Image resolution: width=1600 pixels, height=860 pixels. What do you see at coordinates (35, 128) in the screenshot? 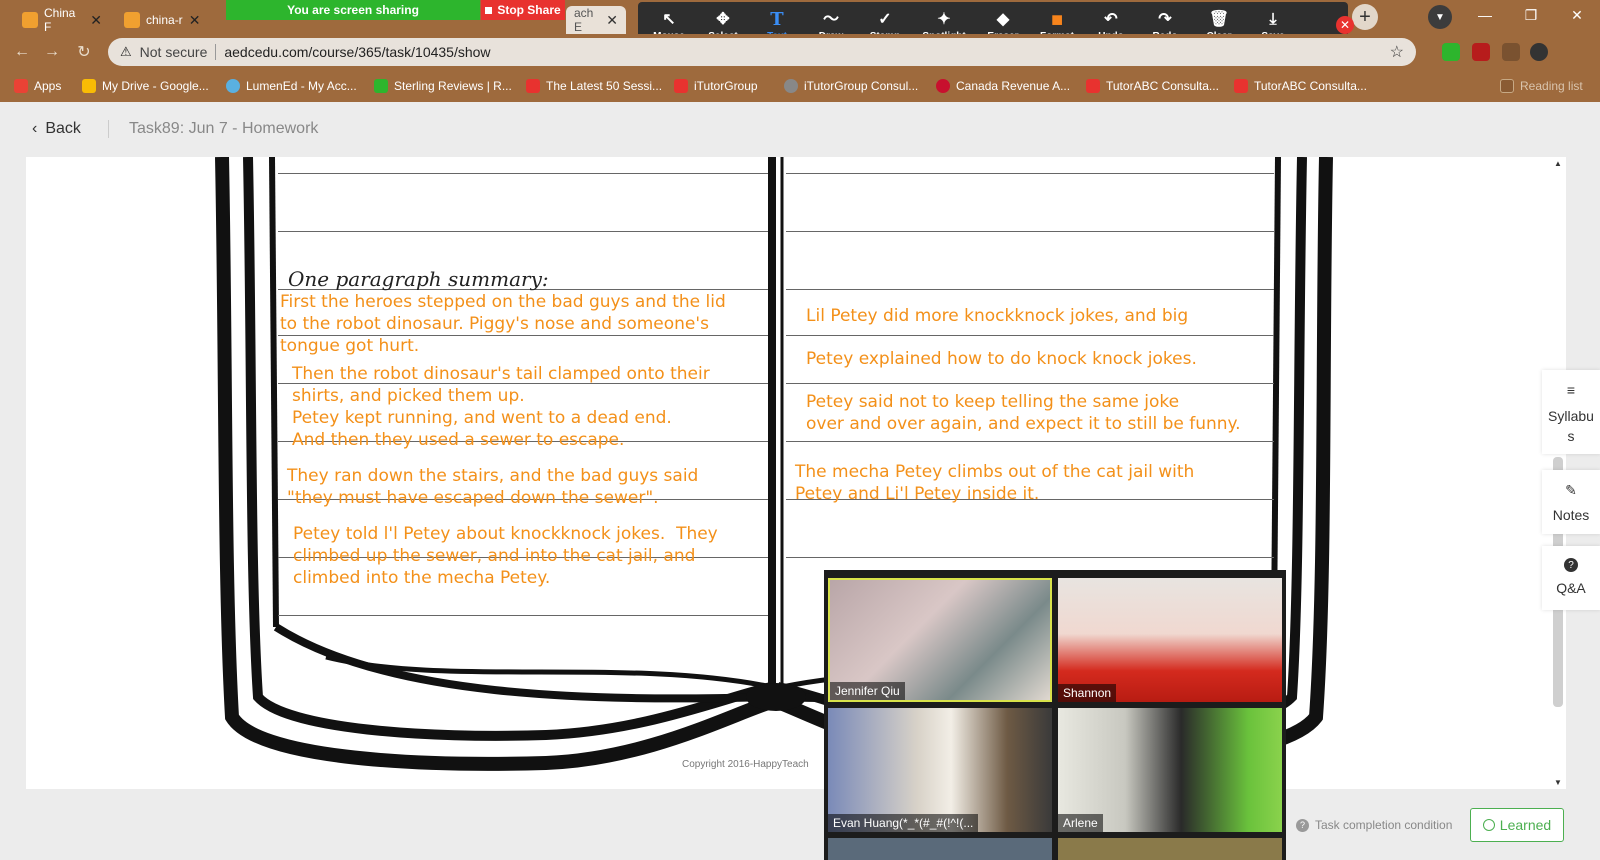
I see `chevron-left-icon: ‹` at bounding box center [35, 128].